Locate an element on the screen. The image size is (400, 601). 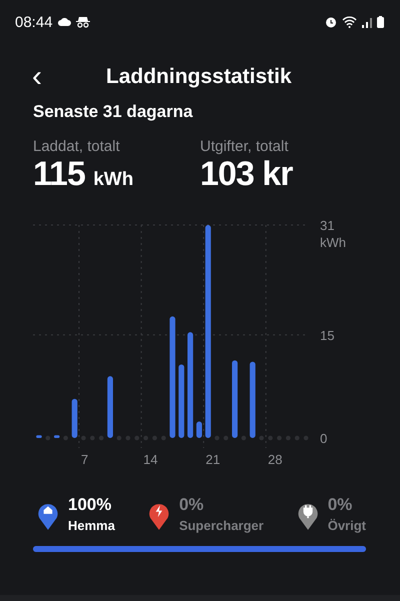
total-value: 115 kWh is located at coordinates (83, 174).